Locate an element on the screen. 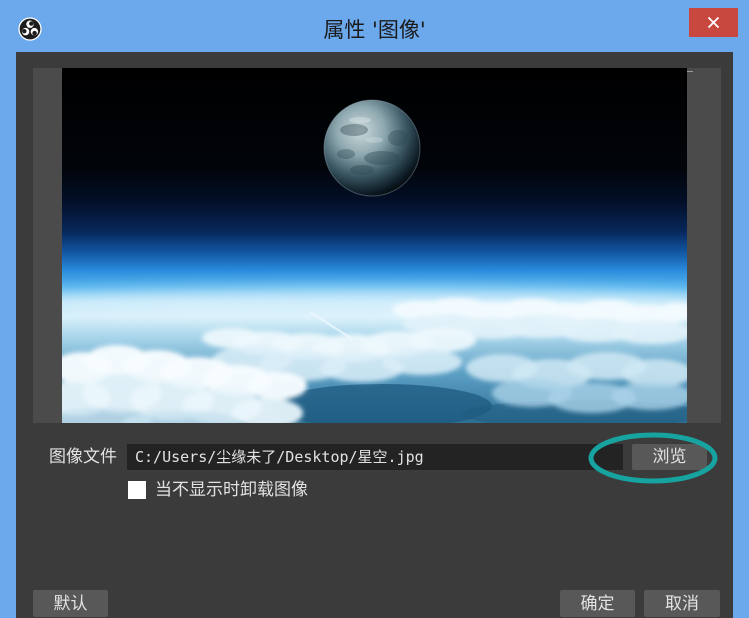 The image size is (749, 618). title-bar: 属性 '图像' is located at coordinates (374, 26).